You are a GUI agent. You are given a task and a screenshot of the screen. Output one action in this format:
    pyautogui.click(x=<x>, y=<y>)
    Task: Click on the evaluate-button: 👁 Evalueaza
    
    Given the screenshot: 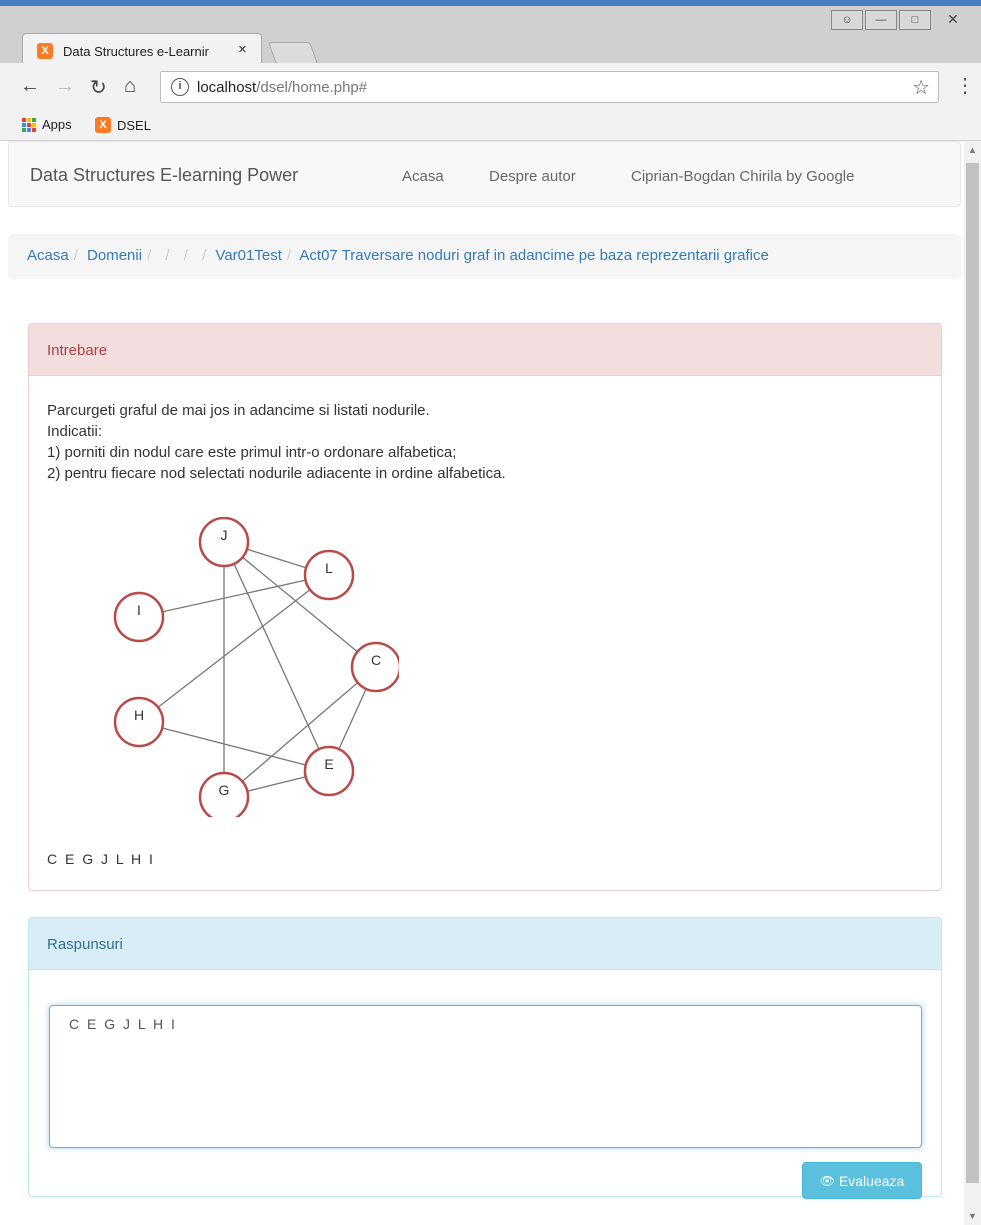 What is the action you would take?
    pyautogui.click(x=862, y=1180)
    